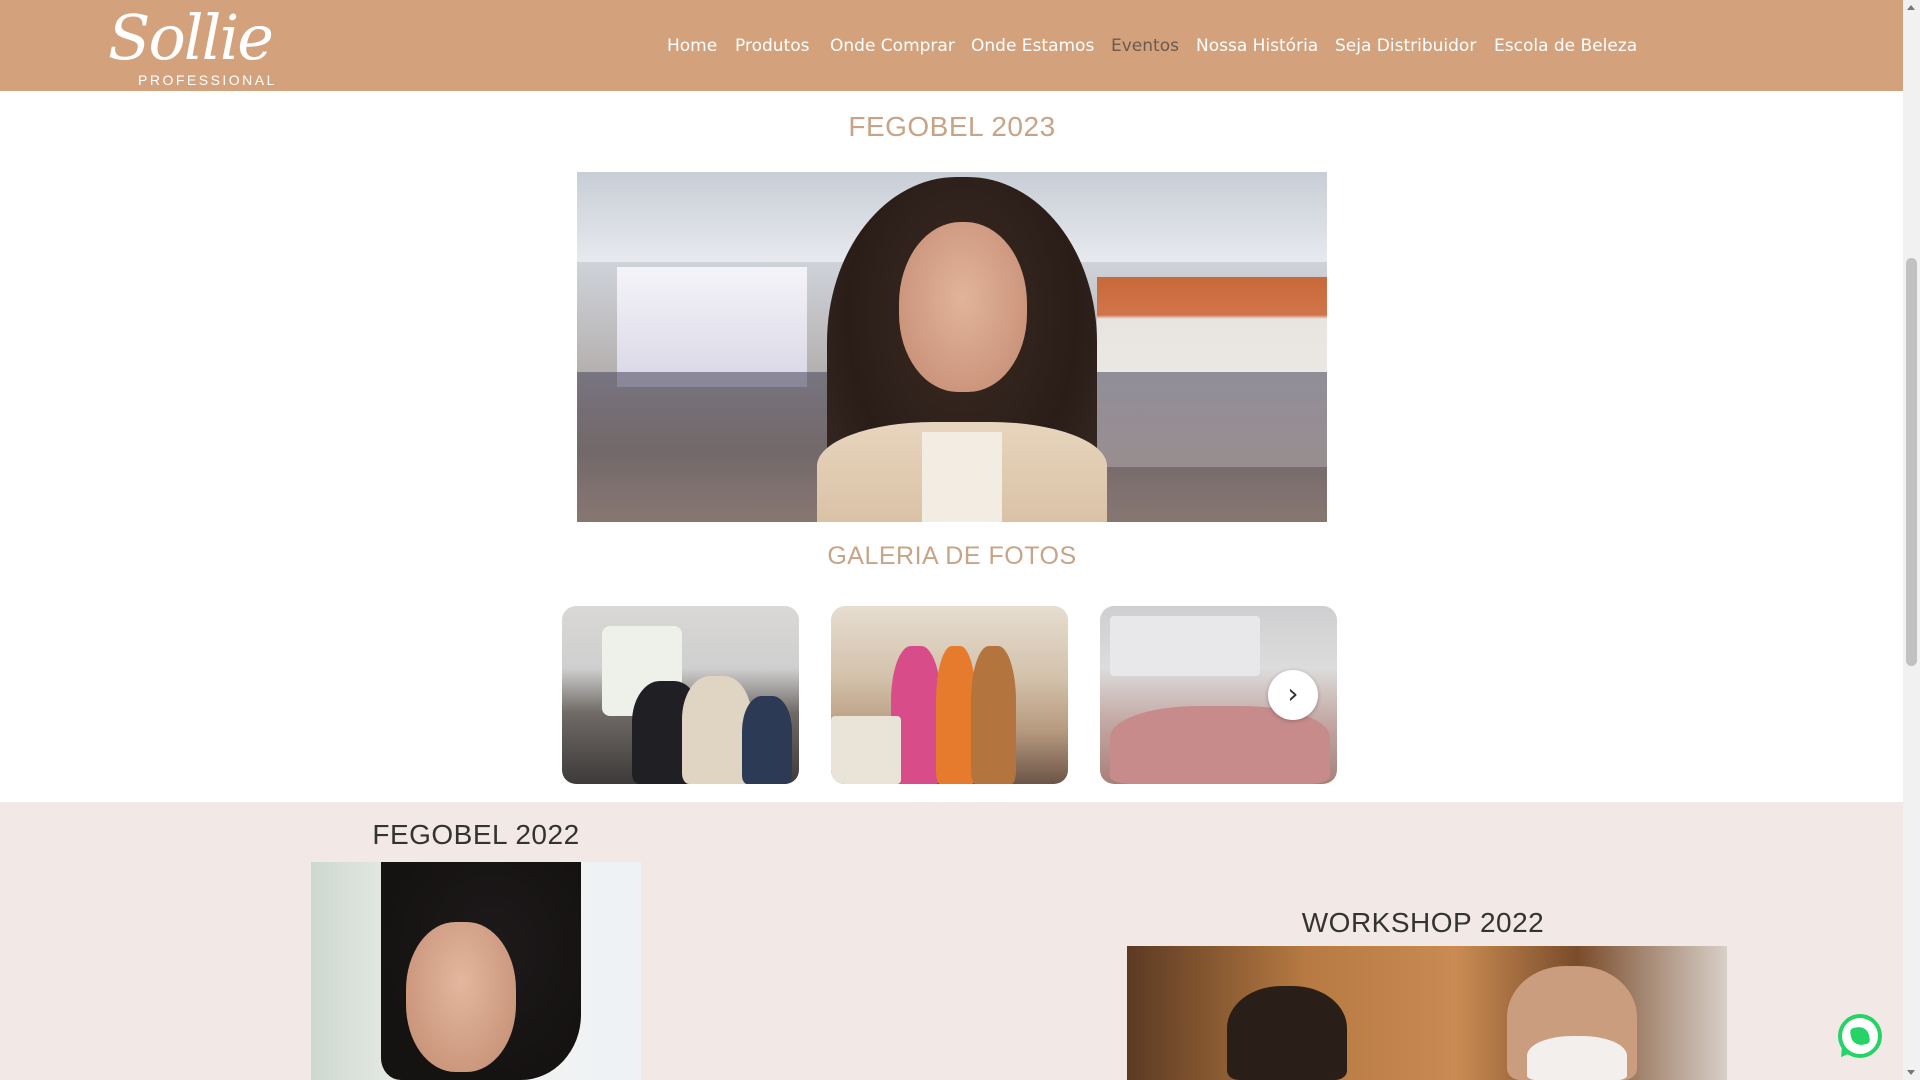 The width and height of the screenshot is (1920, 1080). Describe the element at coordinates (692, 46) in the screenshot. I see `nav-item-home: Home` at that location.